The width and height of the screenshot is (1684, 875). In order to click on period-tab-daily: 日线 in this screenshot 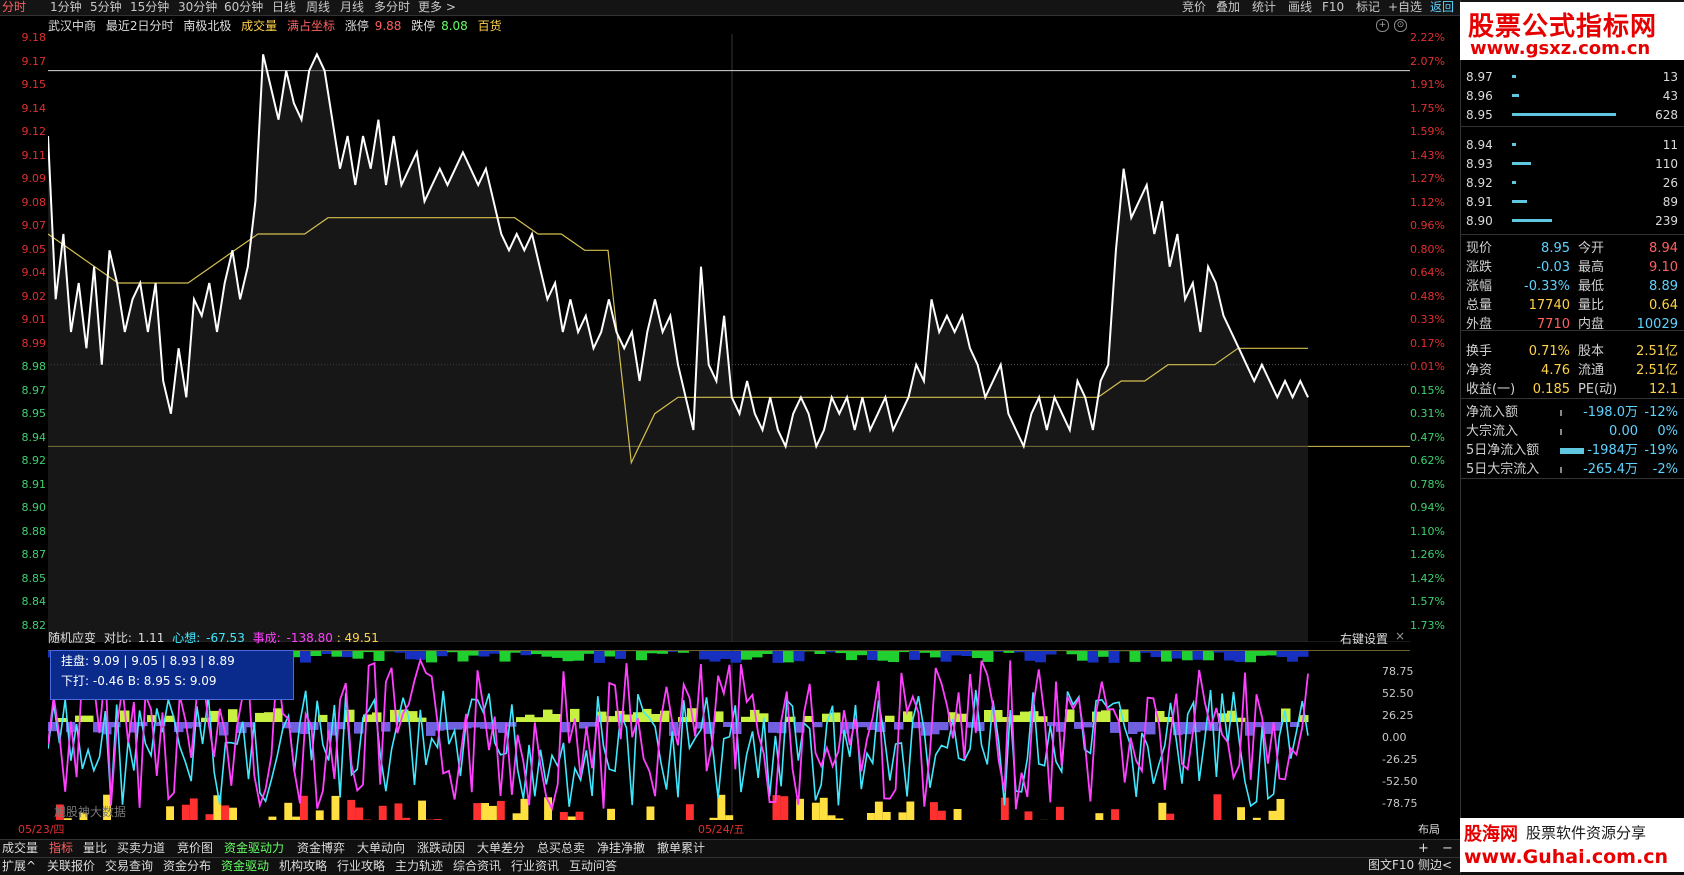, I will do `click(284, 7)`.